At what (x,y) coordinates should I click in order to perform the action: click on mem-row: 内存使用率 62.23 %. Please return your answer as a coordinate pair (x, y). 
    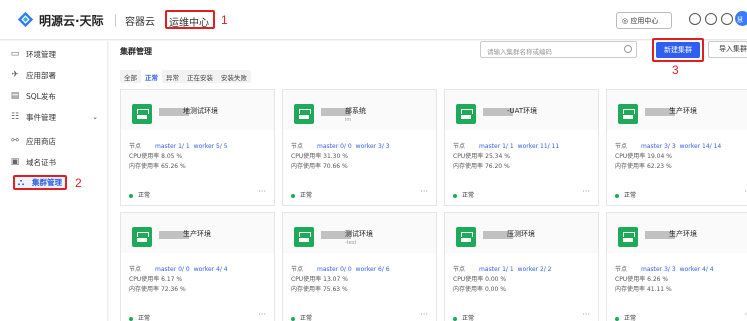
    Looking at the image, I should click on (643, 165).